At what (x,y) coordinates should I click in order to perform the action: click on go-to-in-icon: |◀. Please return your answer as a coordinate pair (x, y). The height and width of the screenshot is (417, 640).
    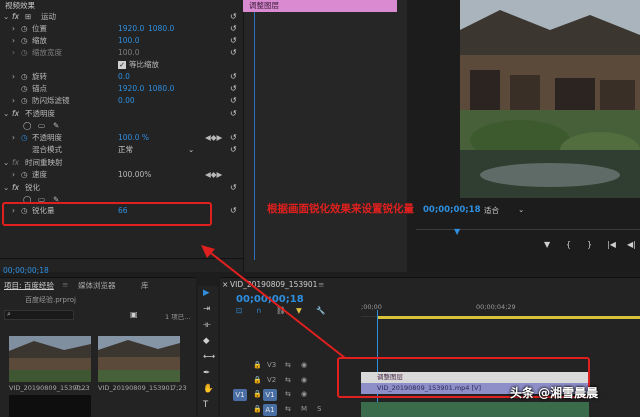
    Looking at the image, I should click on (611, 244).